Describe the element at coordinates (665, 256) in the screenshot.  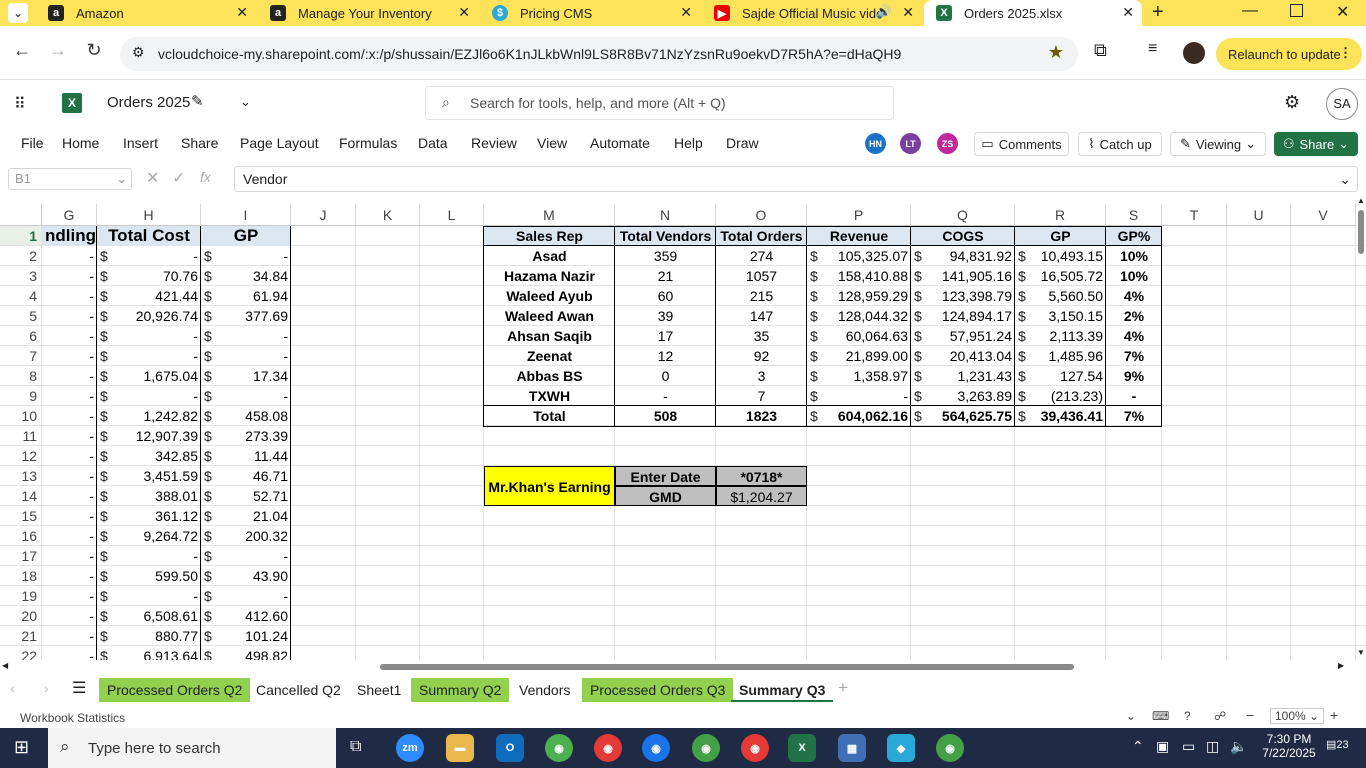
I see `summary-cell: 359` at that location.